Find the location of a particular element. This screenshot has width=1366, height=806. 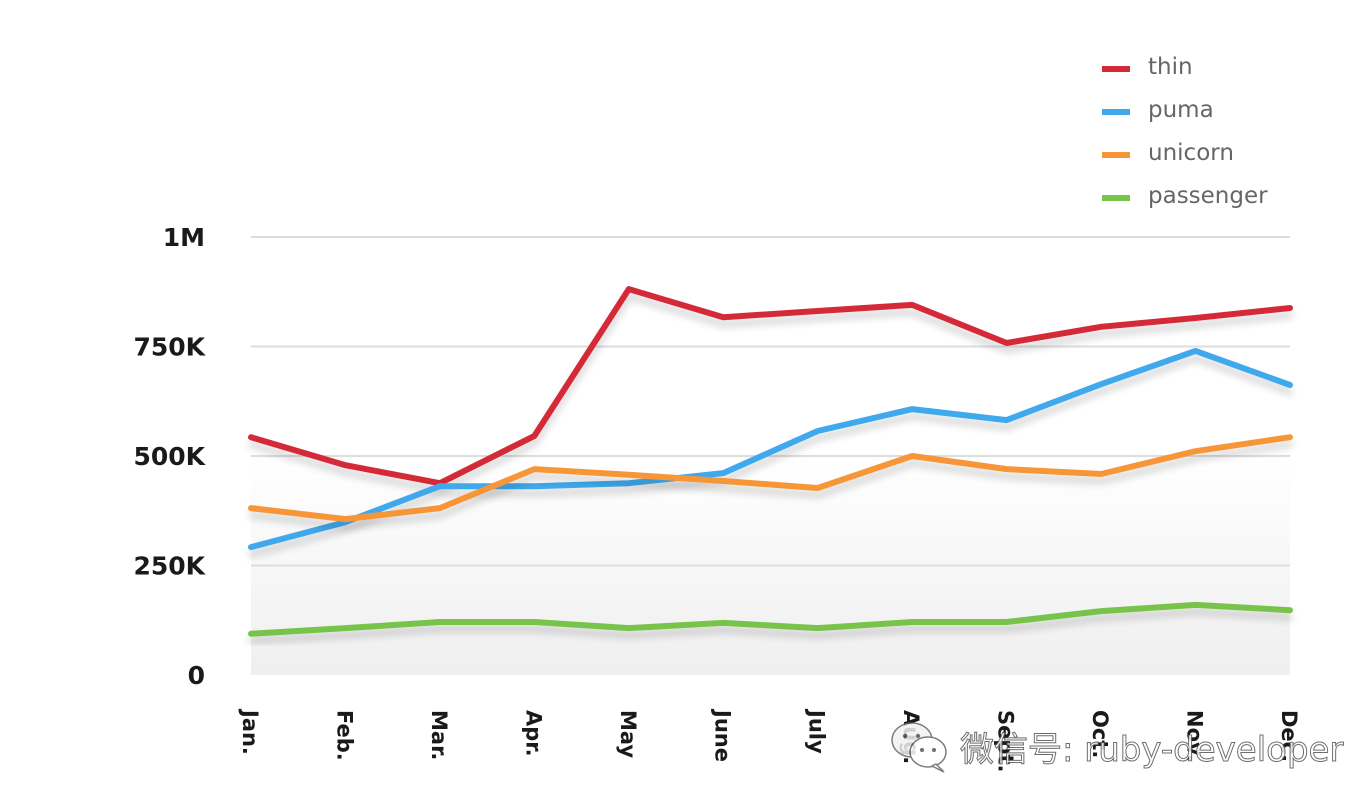

y-tick-label: 250K is located at coordinates (169, 566).